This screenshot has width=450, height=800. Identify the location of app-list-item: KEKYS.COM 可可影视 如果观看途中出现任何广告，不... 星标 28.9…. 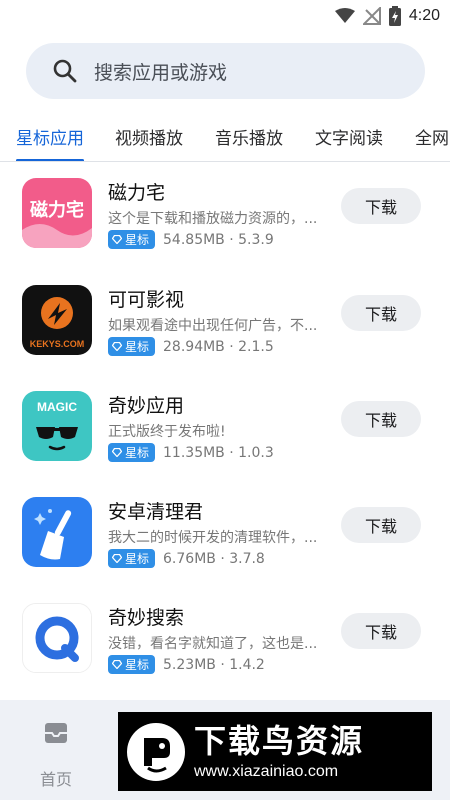
(225, 338).